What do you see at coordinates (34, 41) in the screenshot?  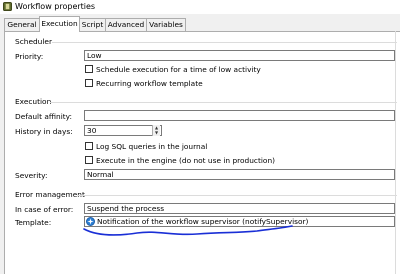 I see `scheduler-heading: Scheduler` at bounding box center [34, 41].